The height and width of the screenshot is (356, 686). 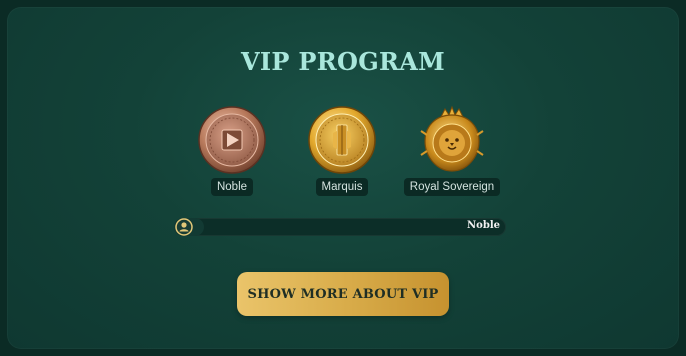 I want to click on user-icon, so click(x=184, y=227).